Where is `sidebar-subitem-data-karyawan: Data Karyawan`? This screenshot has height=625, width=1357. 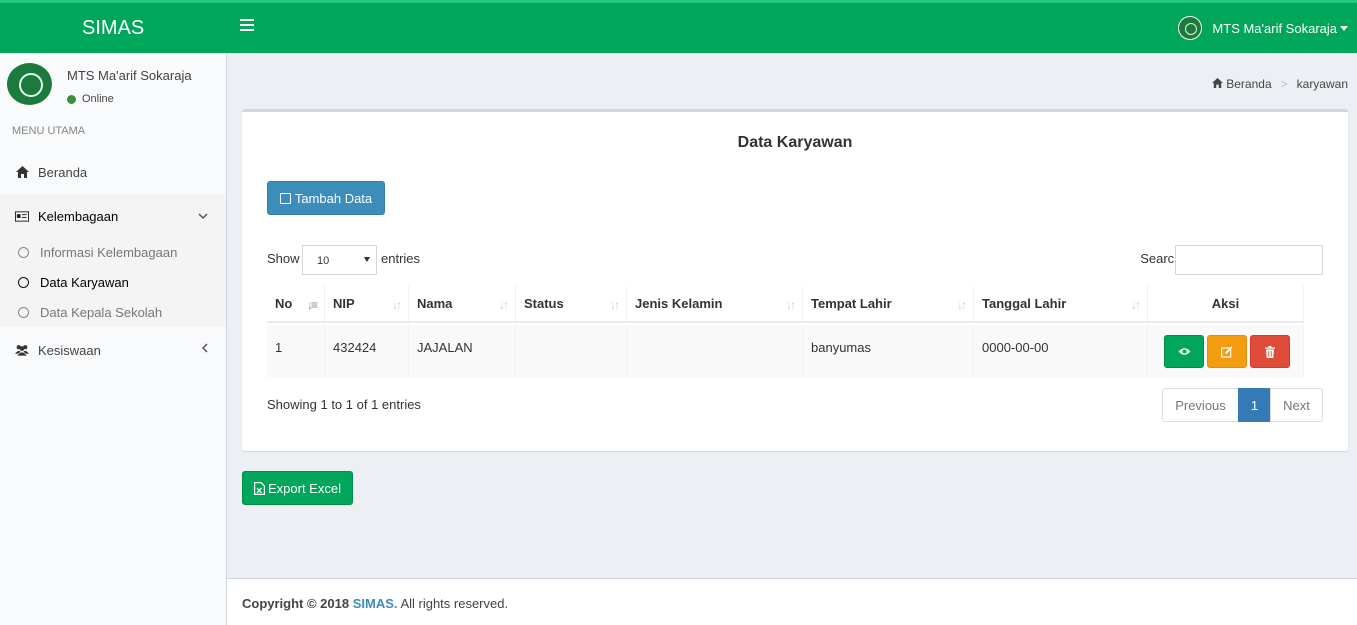
sidebar-subitem-data-karyawan: Data Karyawan is located at coordinates (113, 282).